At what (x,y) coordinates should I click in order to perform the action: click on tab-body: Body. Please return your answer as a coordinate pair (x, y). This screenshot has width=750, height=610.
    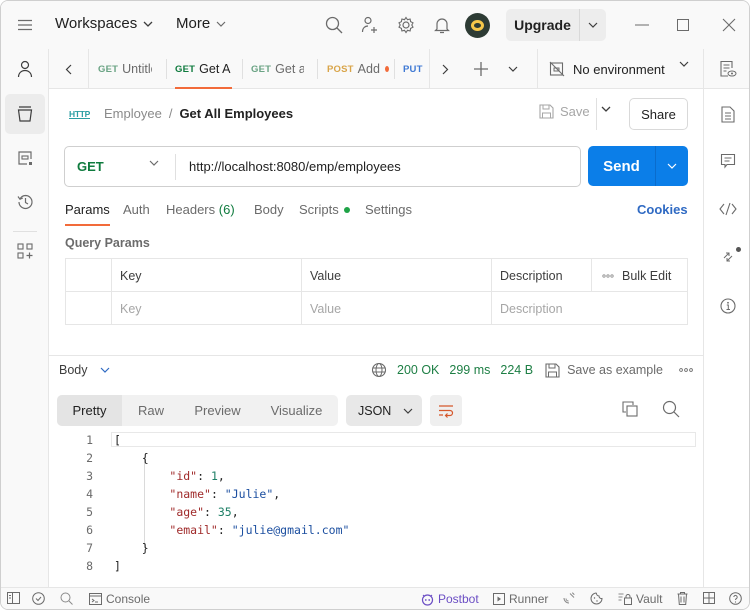
    Looking at the image, I should click on (269, 209).